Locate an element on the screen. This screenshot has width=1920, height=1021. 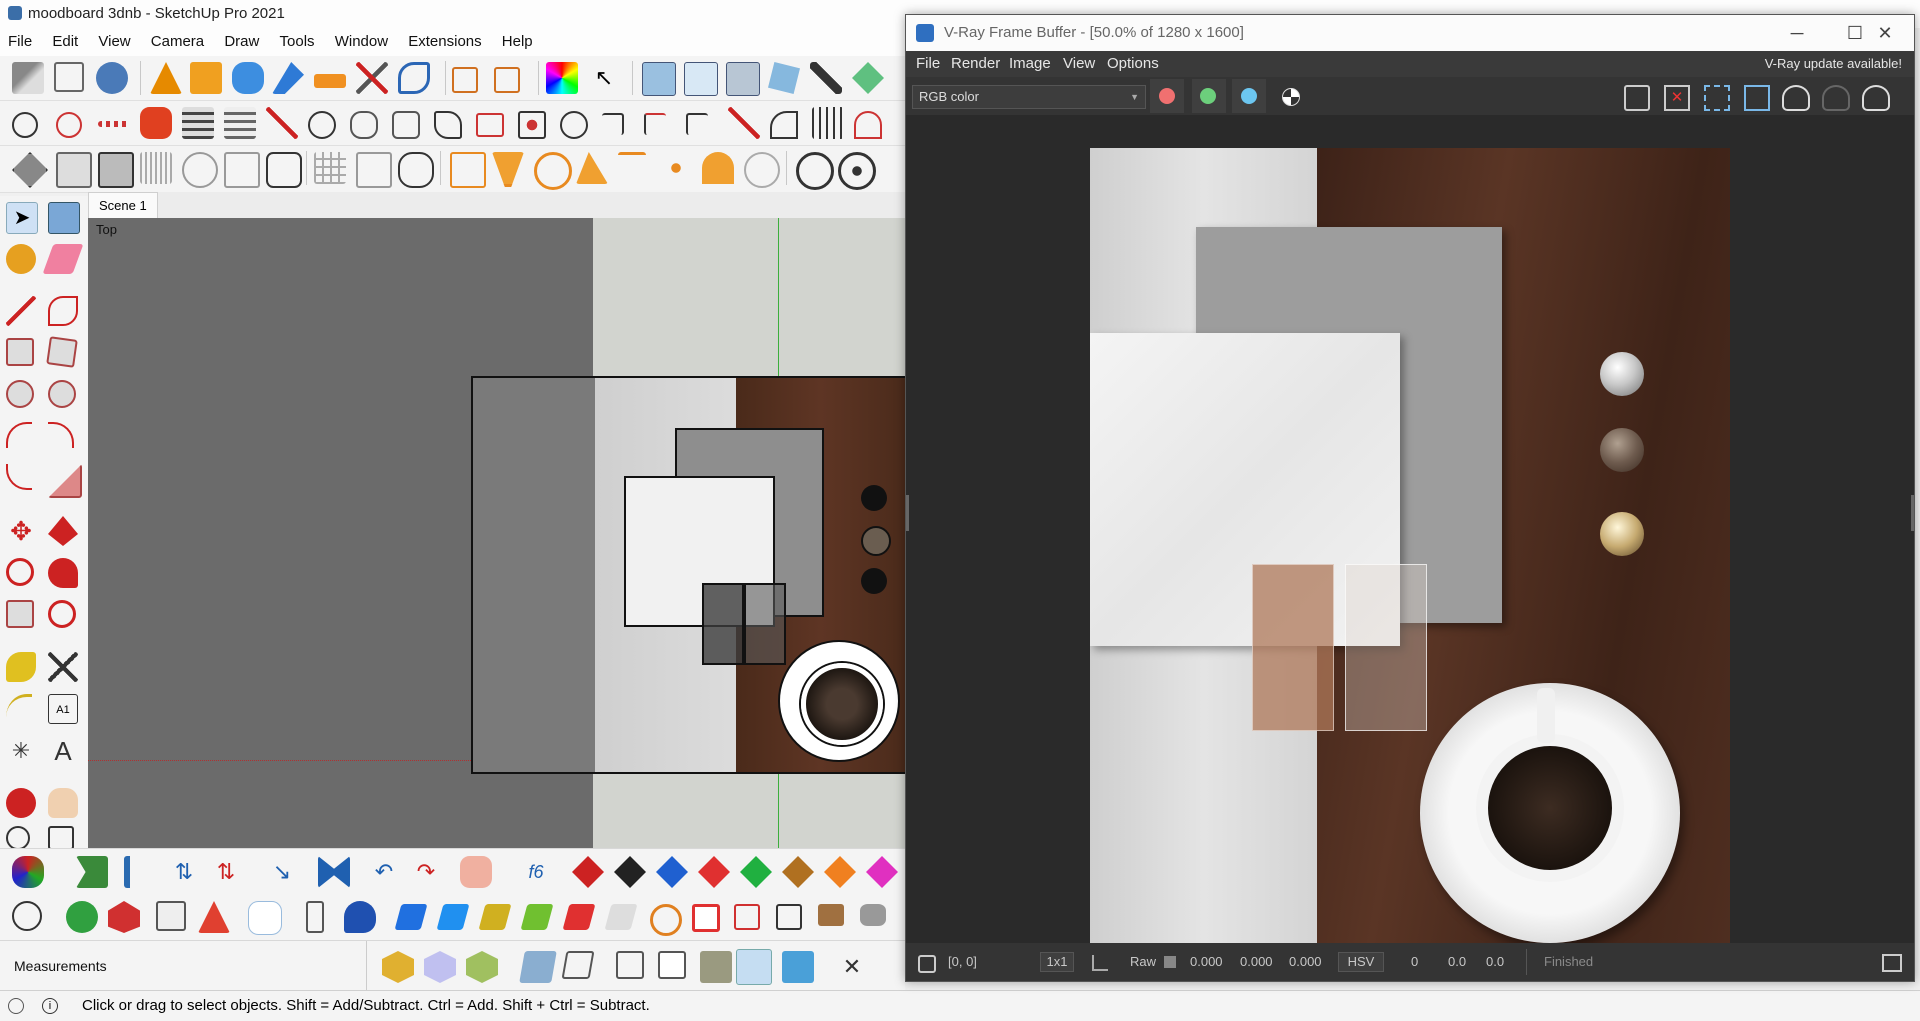
shape-icon is located at coordinates (406, 125).